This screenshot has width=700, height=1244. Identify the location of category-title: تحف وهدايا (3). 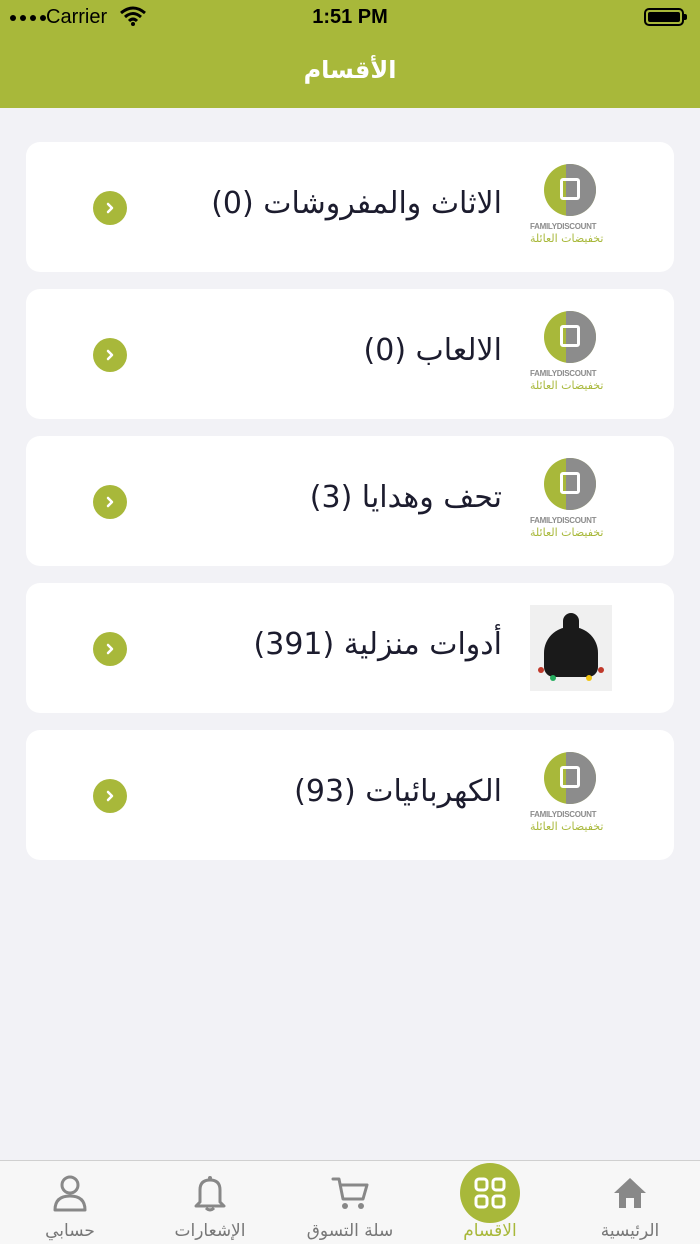
(405, 497).